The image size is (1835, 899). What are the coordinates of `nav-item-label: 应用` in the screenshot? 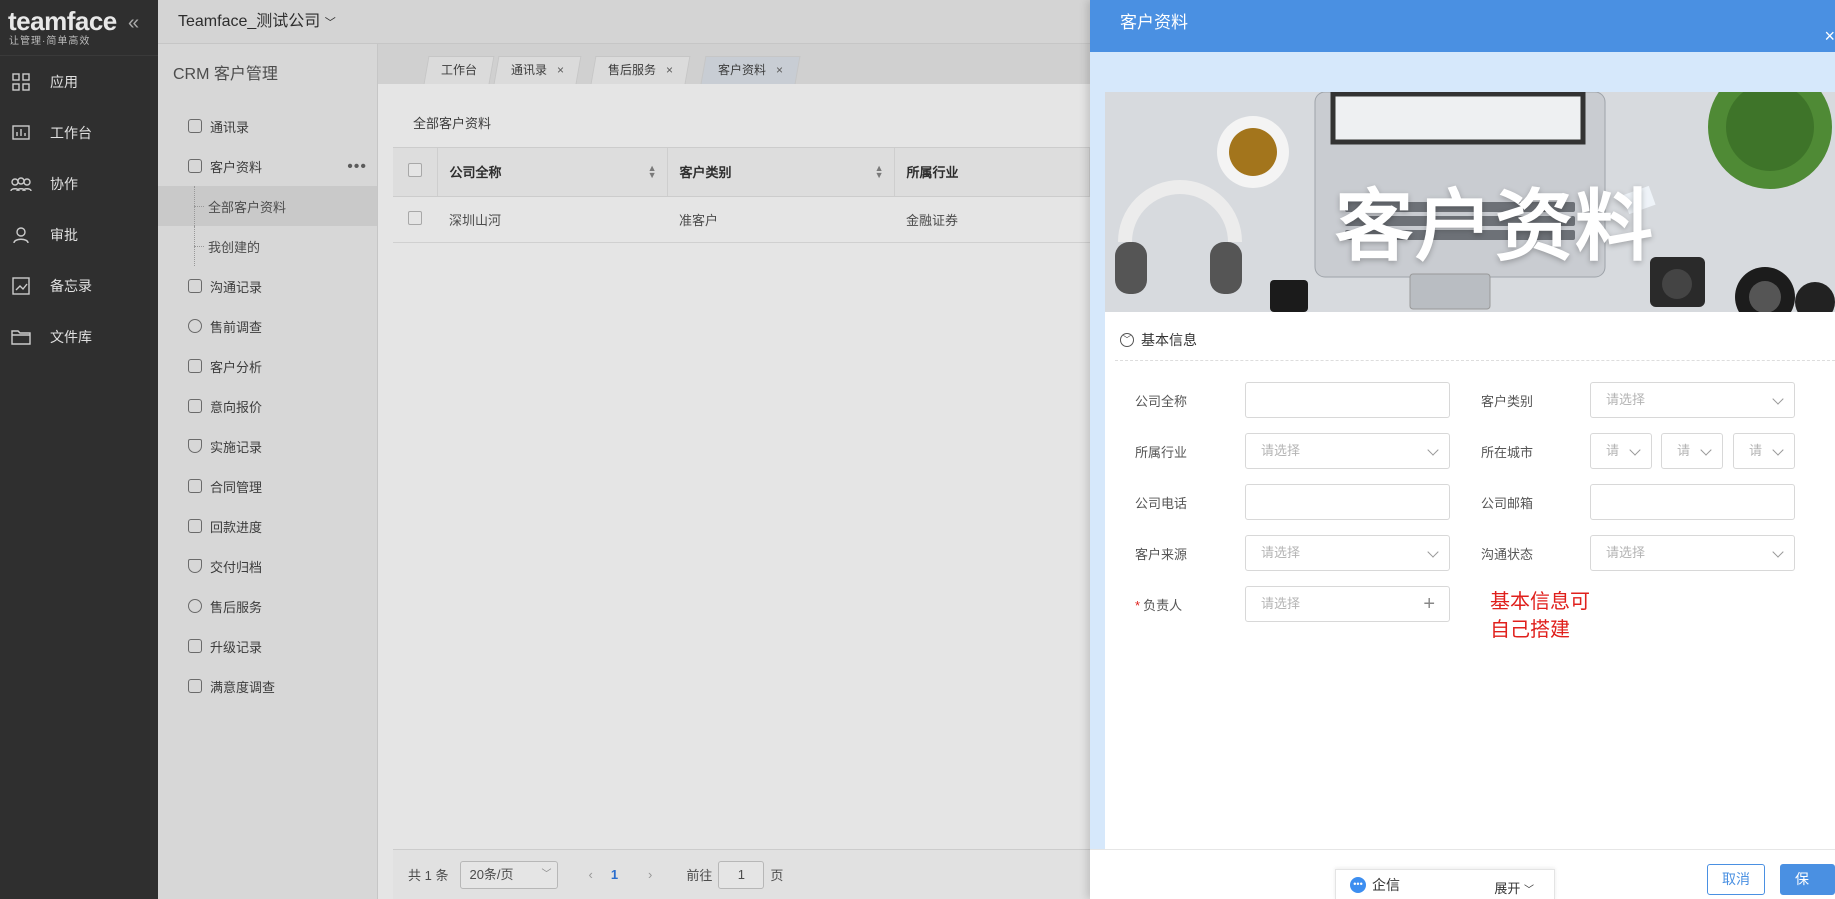 It's located at (64, 81).